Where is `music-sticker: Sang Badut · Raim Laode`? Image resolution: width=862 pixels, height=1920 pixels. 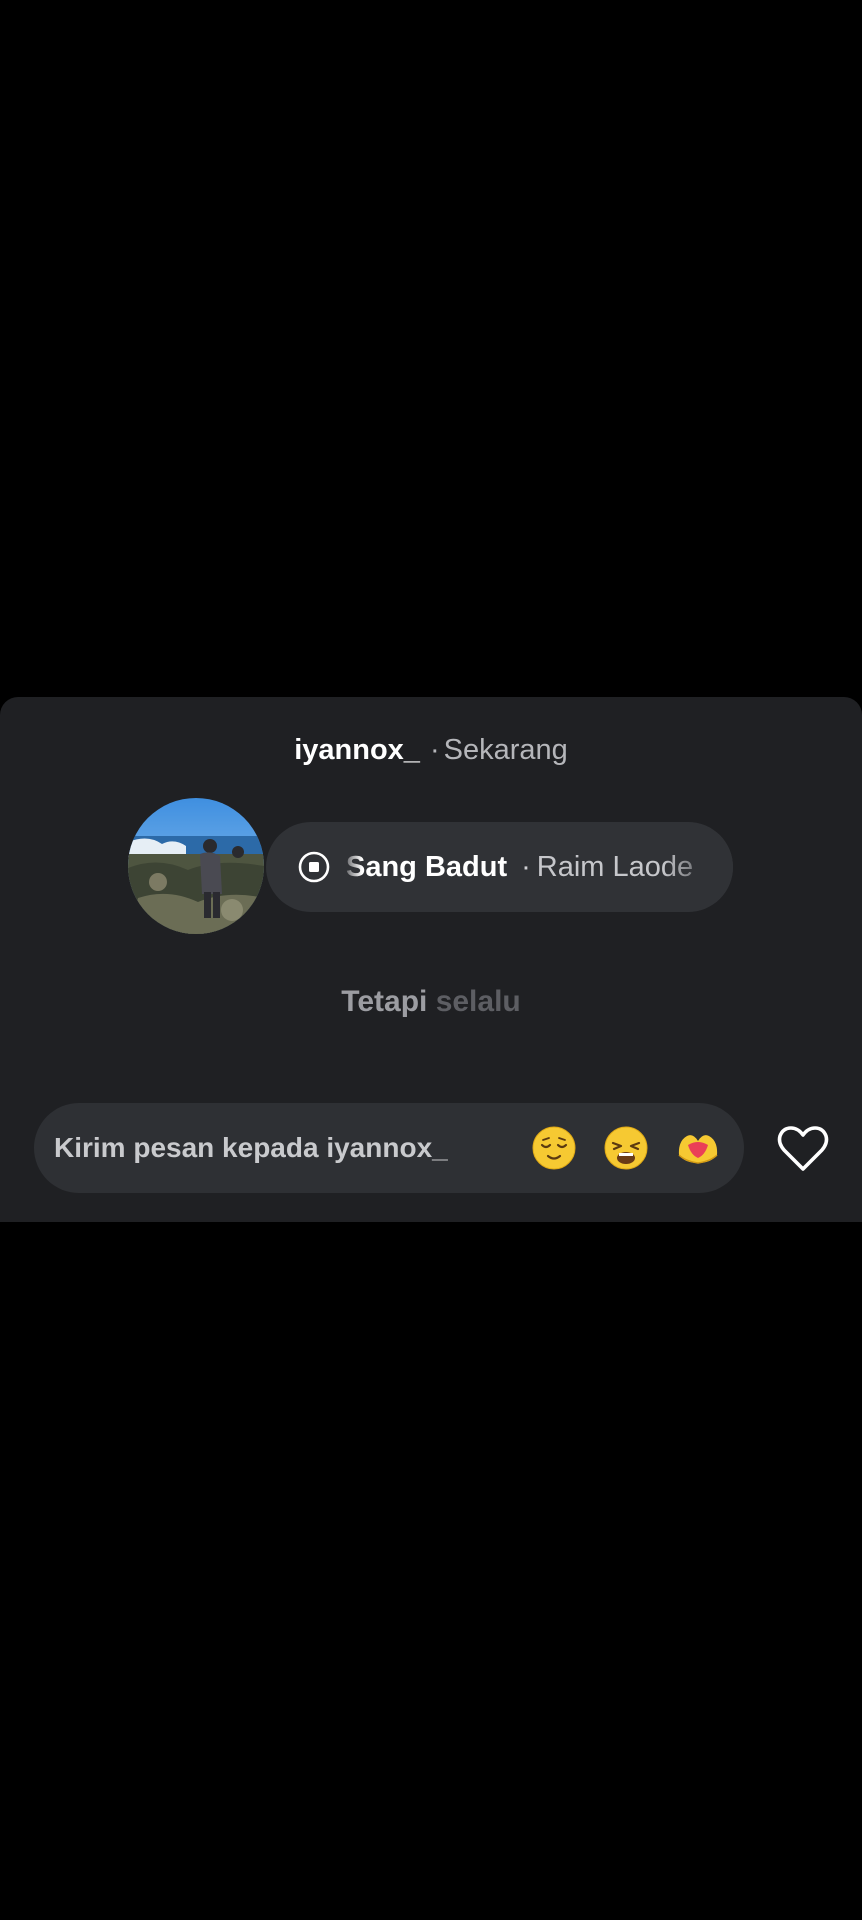 music-sticker: Sang Badut · Raim Laode is located at coordinates (499, 867).